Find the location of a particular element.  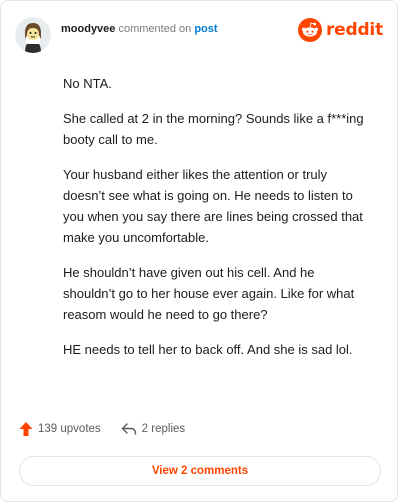

reddit-logo-icon is located at coordinates (309, 30).